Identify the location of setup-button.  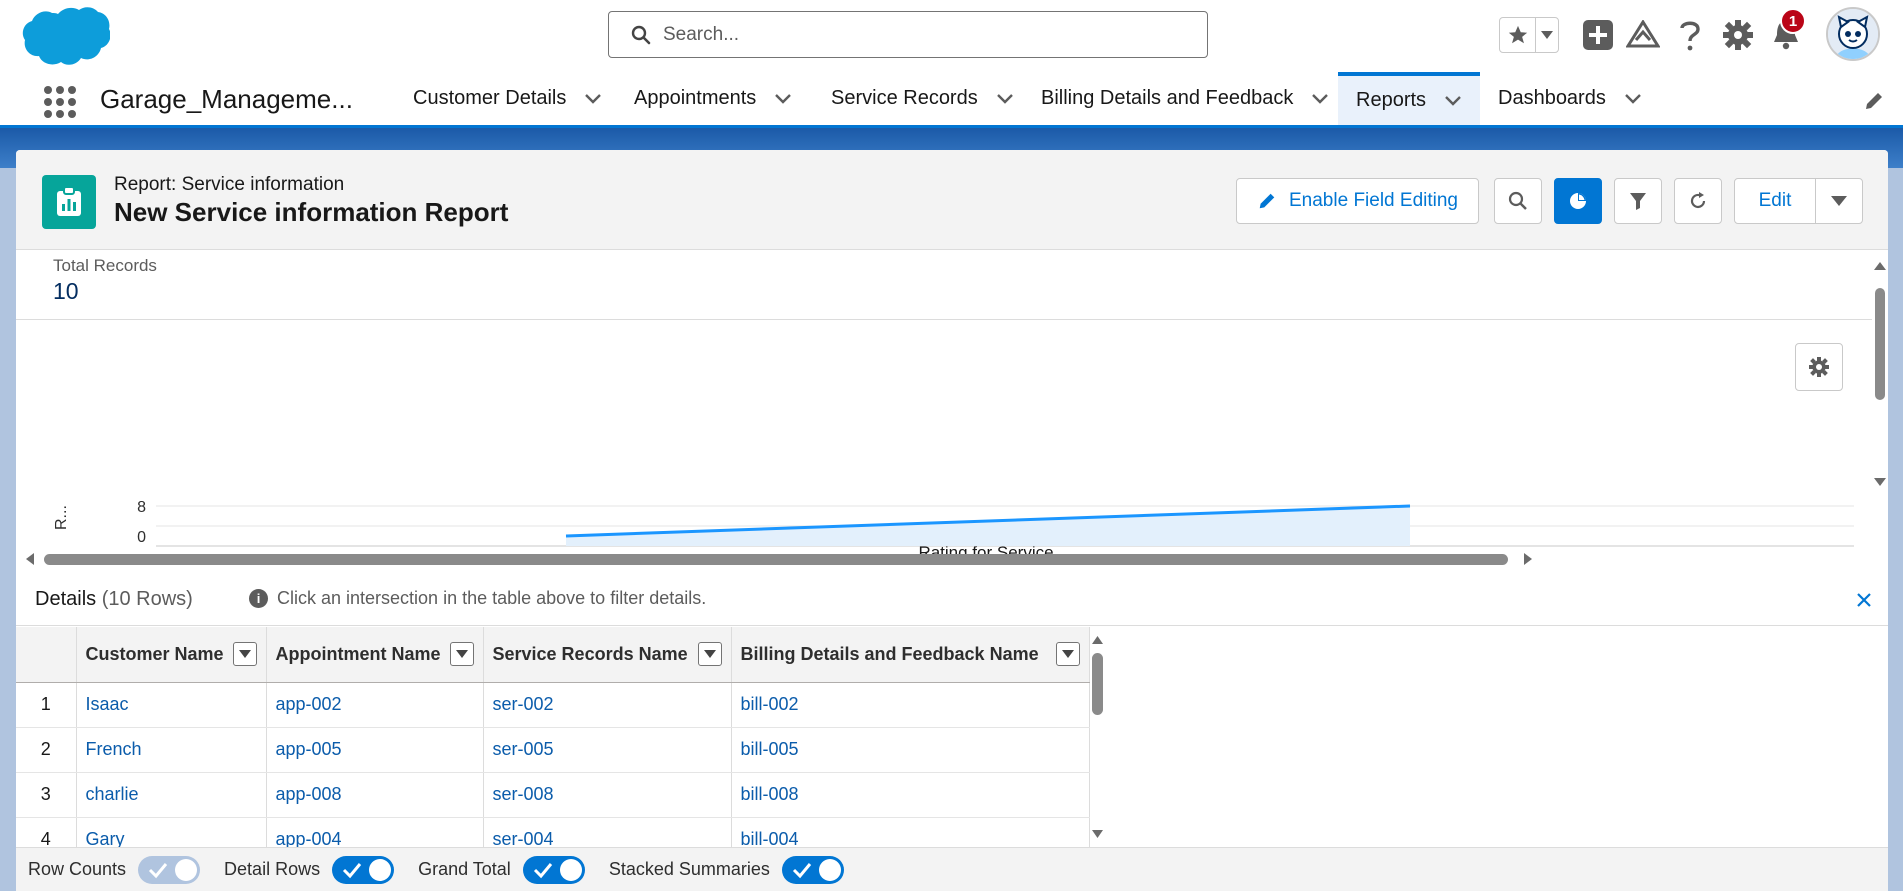
(1738, 35).